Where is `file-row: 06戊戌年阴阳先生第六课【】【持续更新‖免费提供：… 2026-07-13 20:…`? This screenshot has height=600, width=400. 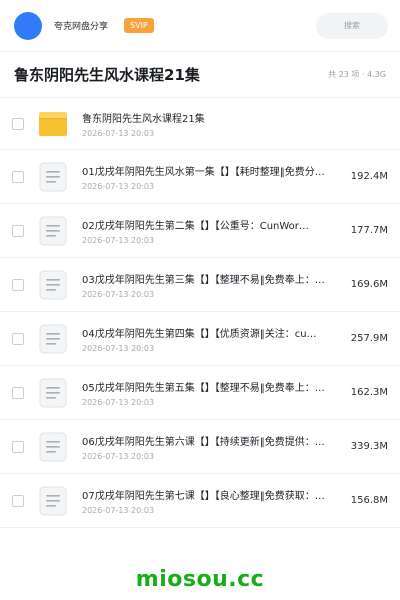
file-row: 06戊戌年阴阳先生第六课【】【持续更新‖免费提供：… 2026-07-13 20:… is located at coordinates (200, 447).